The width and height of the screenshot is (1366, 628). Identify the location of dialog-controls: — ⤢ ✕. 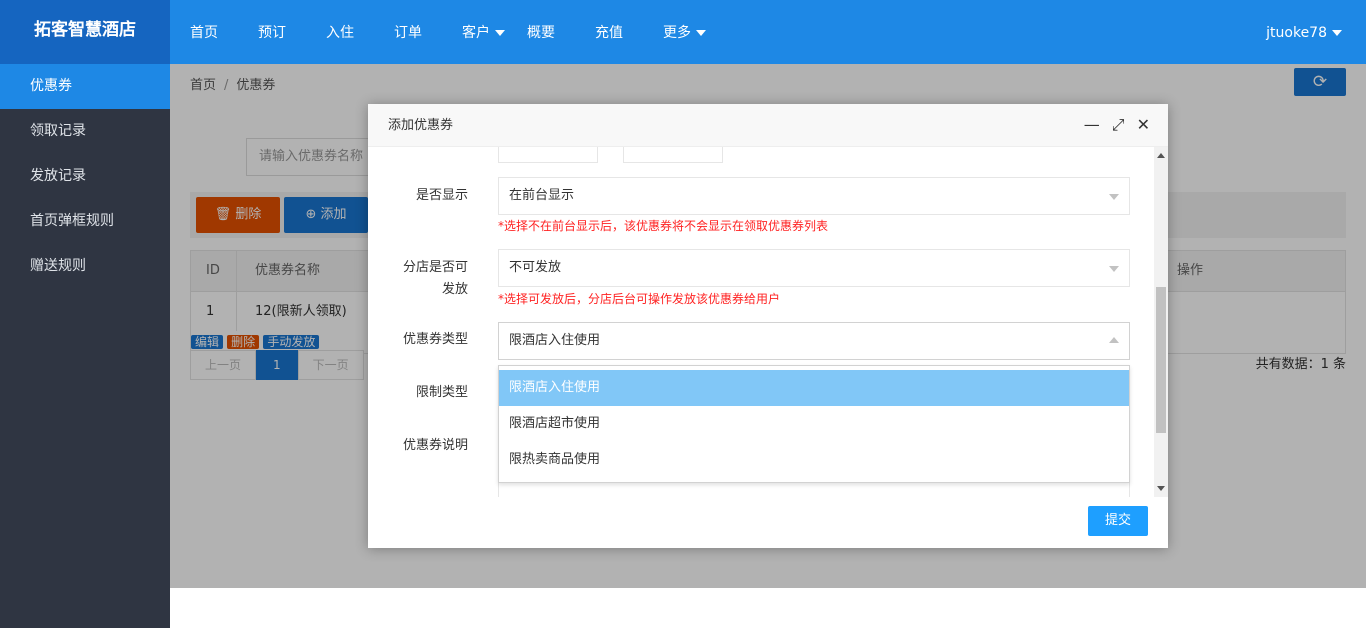
(1117, 125).